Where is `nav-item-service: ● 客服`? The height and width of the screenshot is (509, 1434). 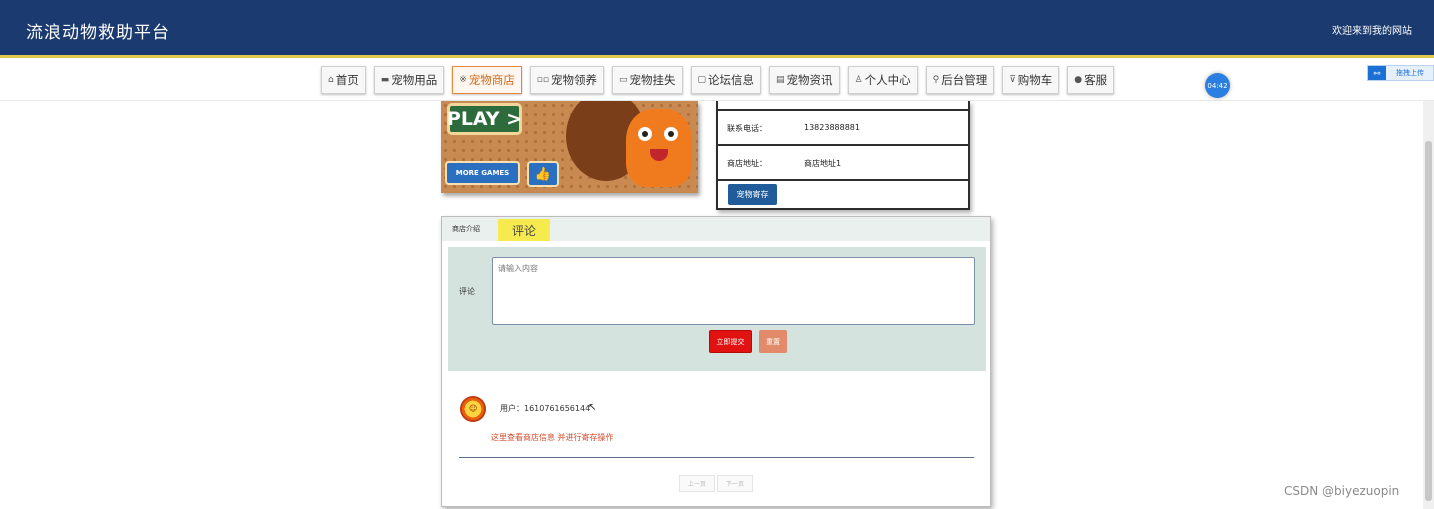 nav-item-service: ● 客服 is located at coordinates (1091, 80).